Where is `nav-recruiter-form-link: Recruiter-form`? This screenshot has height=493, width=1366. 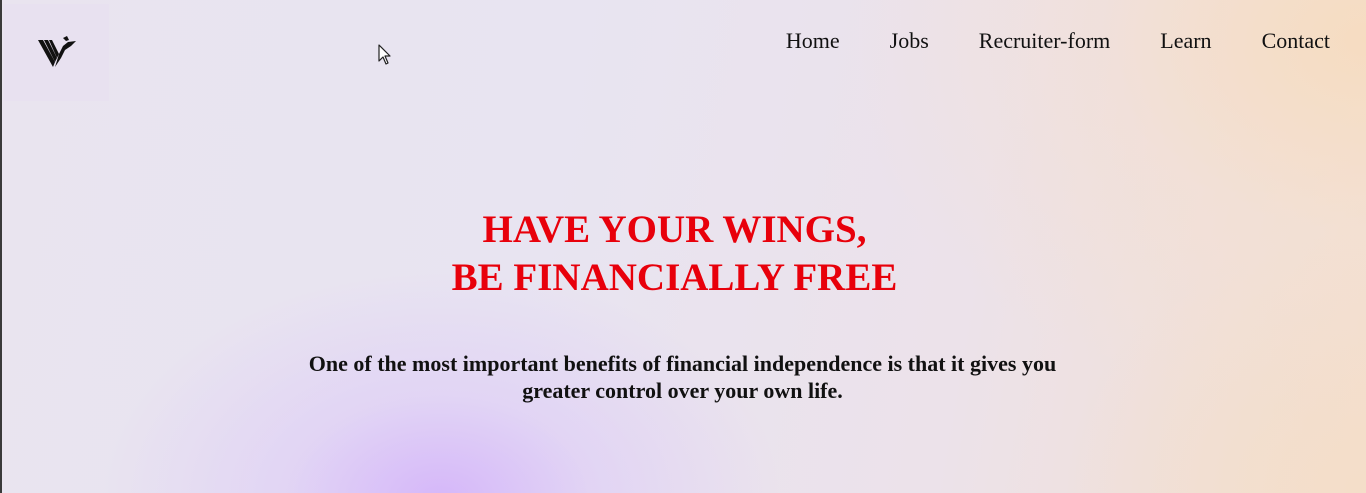 nav-recruiter-form-link: Recruiter-form is located at coordinates (1045, 41).